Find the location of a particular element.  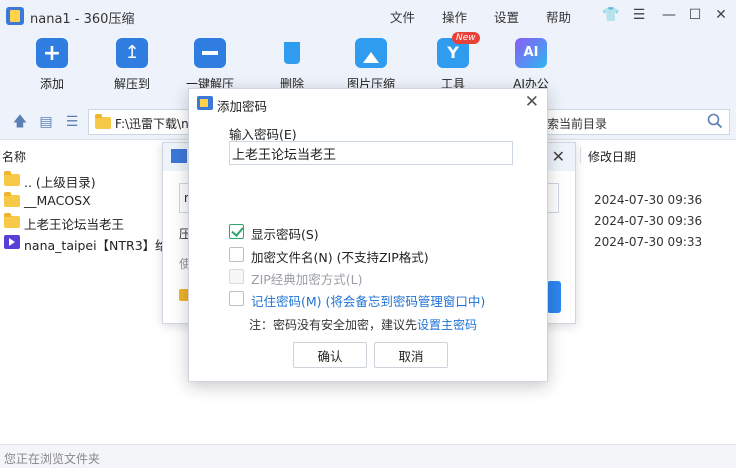

menu-operate: 操作 is located at coordinates (454, 16).